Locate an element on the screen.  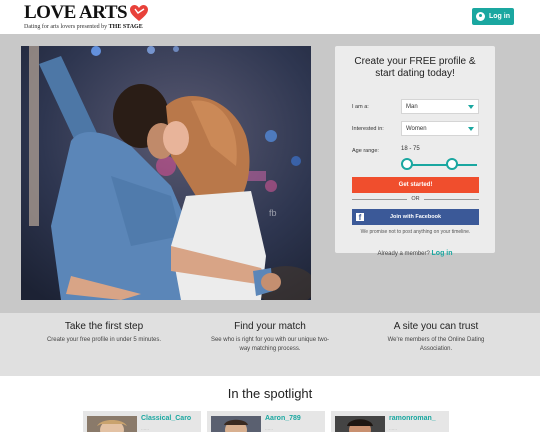
join-with-facebook-button: f Join with Facebook is located at coordinates (415, 217).